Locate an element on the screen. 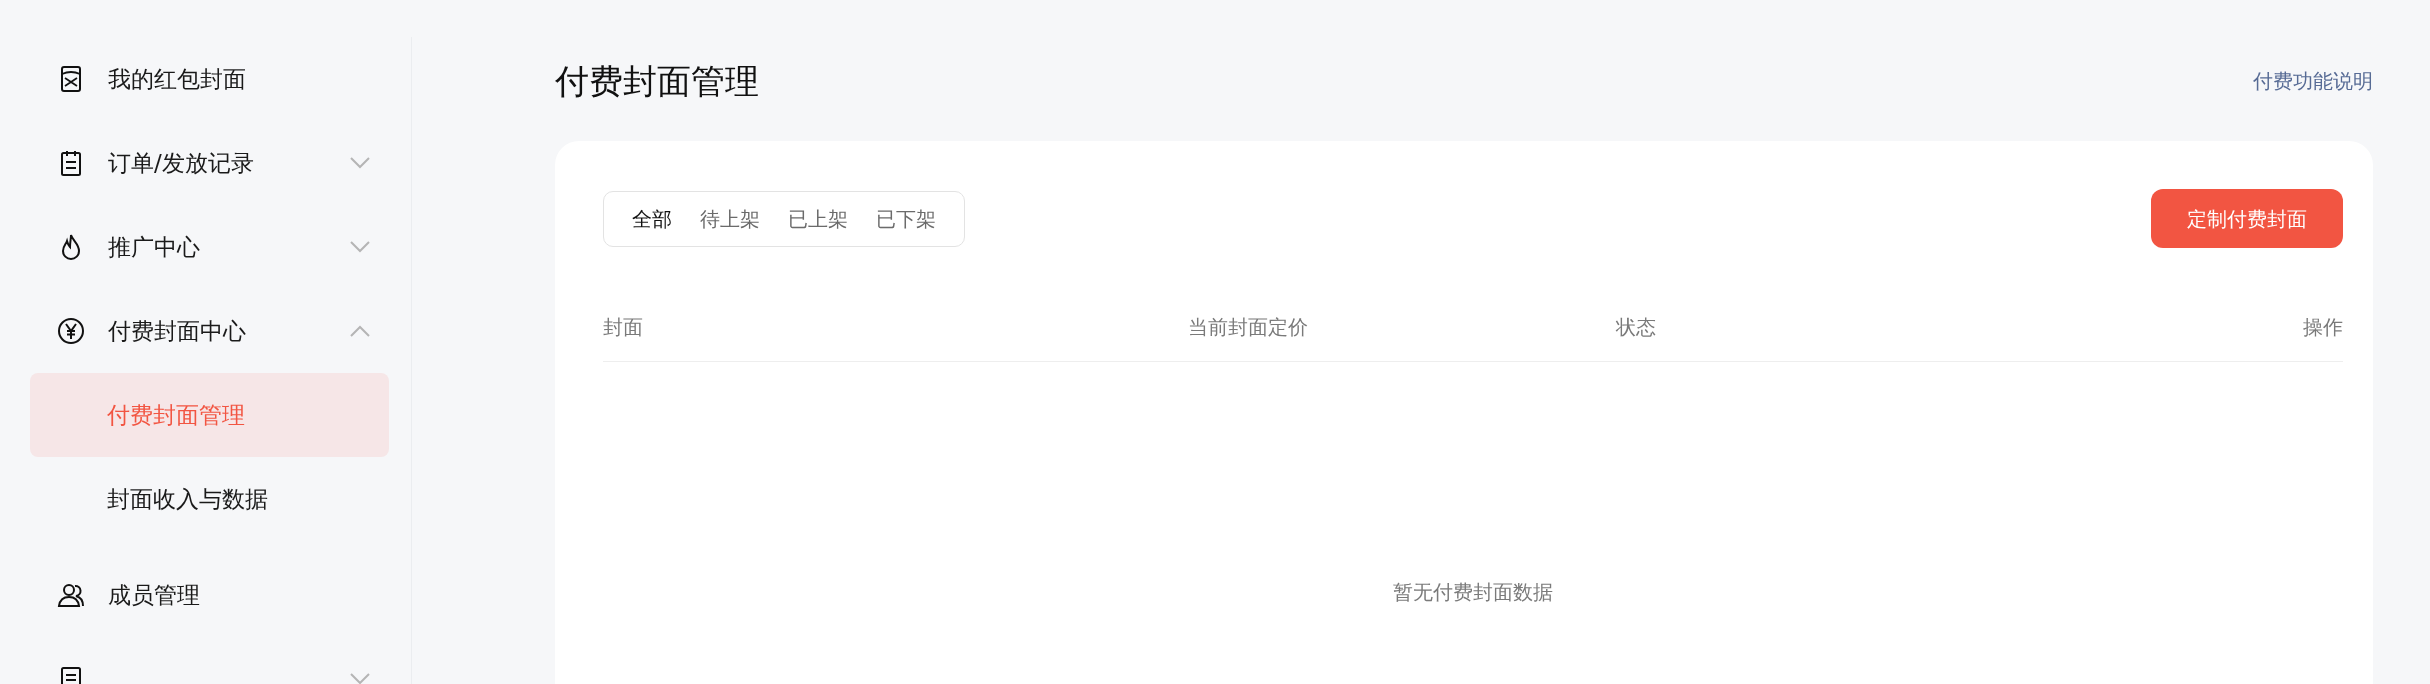  yen-circle-icon is located at coordinates (71, 331).